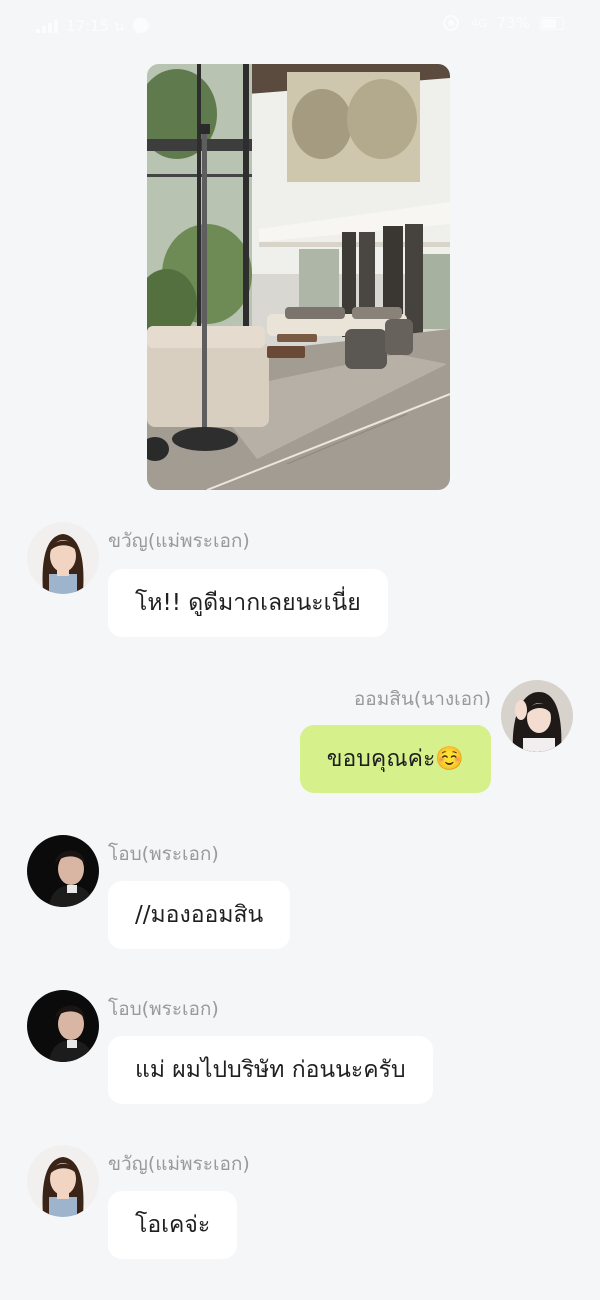 This screenshot has height=1300, width=600. I want to click on status-left: 17:15 น, so click(93, 26).